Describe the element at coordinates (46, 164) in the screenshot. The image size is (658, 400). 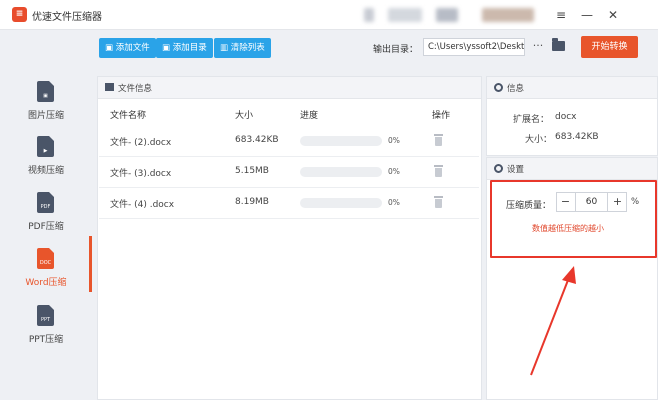
I see `sidebar-item-video: ▶ 视频压缩` at that location.